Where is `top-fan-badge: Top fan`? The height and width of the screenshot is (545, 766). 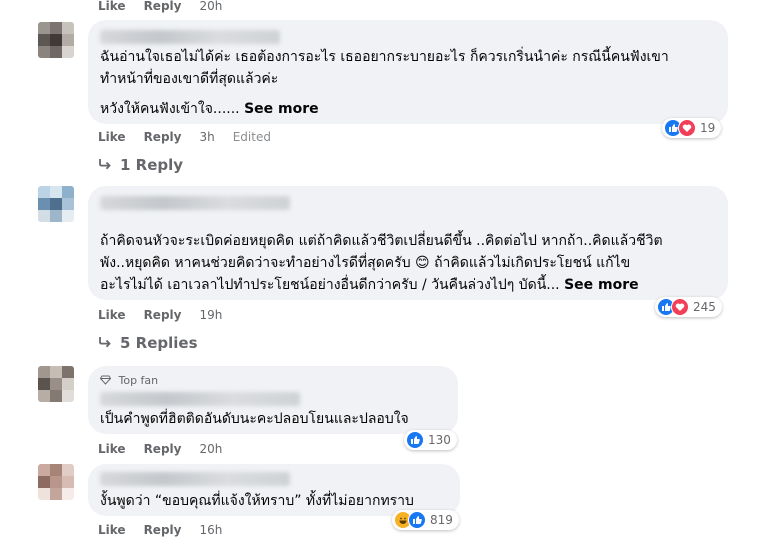 top-fan-badge: Top fan is located at coordinates (128, 380).